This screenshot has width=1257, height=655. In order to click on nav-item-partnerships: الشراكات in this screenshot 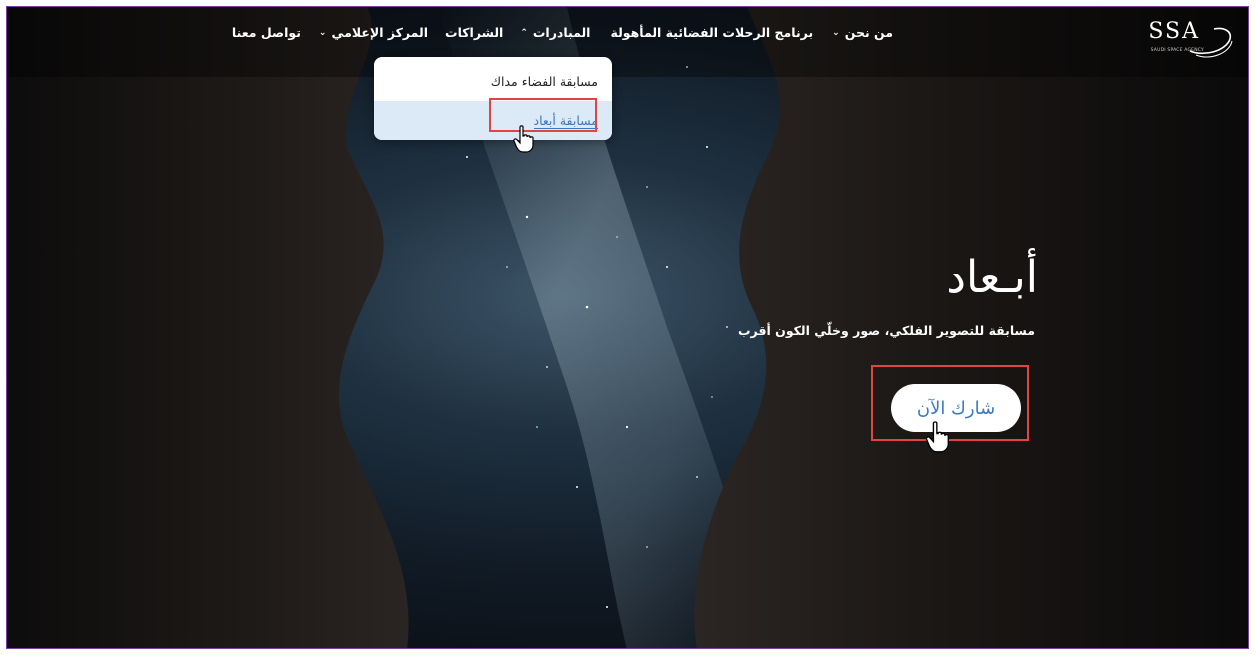, I will do `click(474, 32)`.